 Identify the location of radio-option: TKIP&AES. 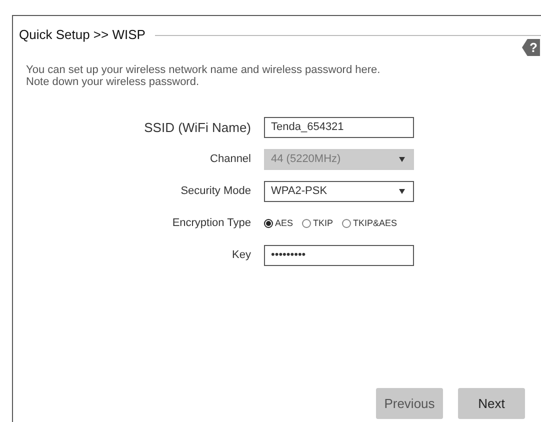
(370, 223).